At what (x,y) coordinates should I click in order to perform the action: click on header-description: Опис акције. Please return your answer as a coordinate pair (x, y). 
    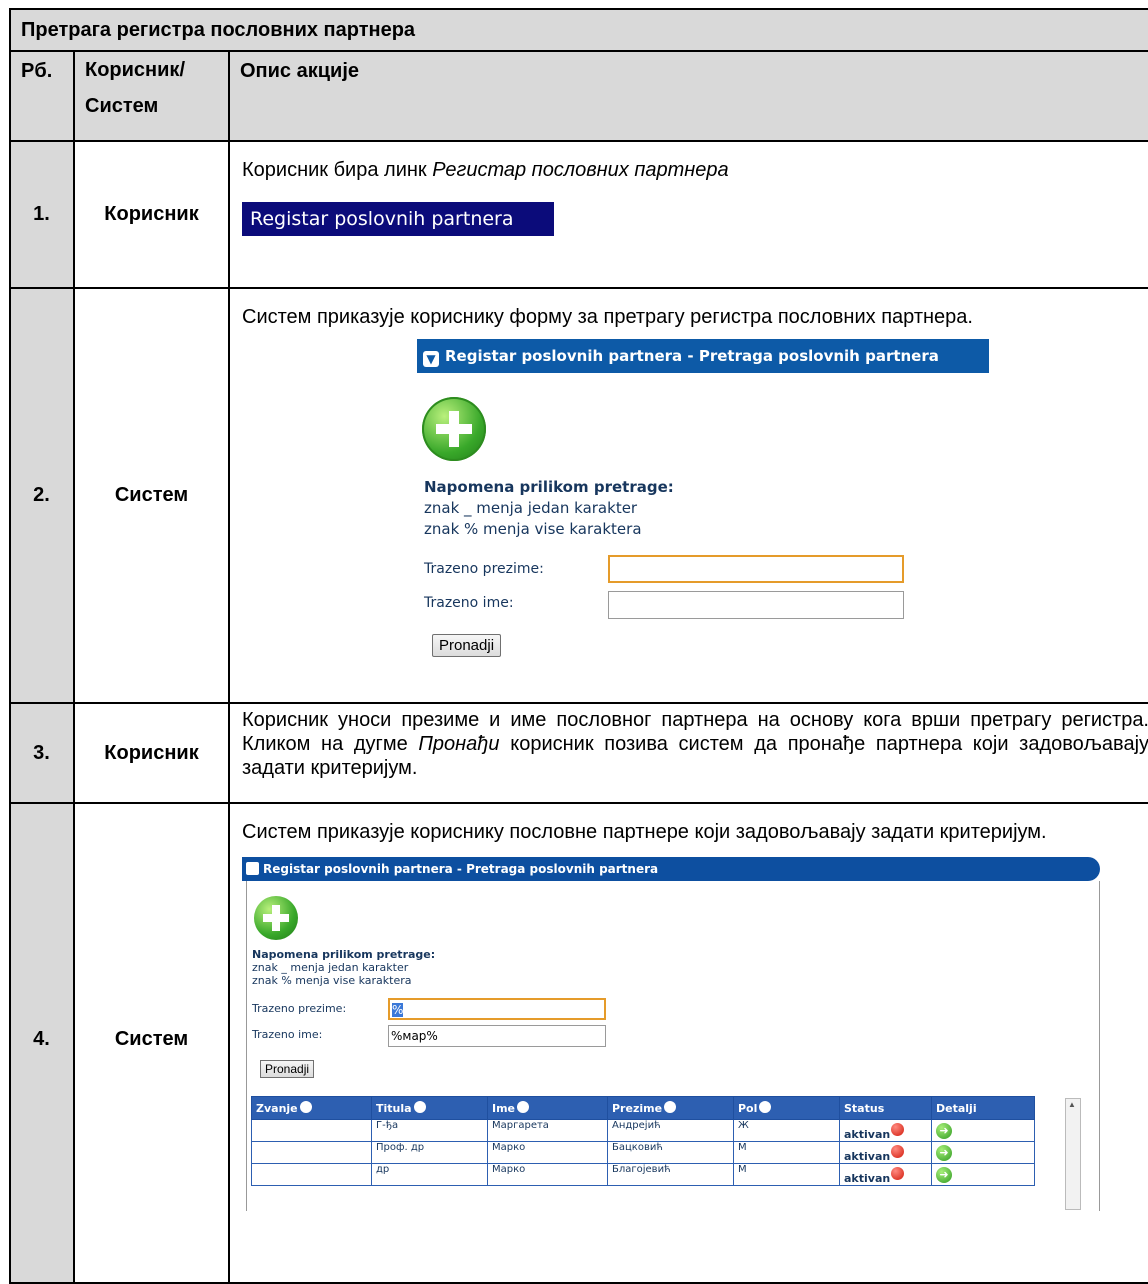
    Looking at the image, I should click on (688, 96).